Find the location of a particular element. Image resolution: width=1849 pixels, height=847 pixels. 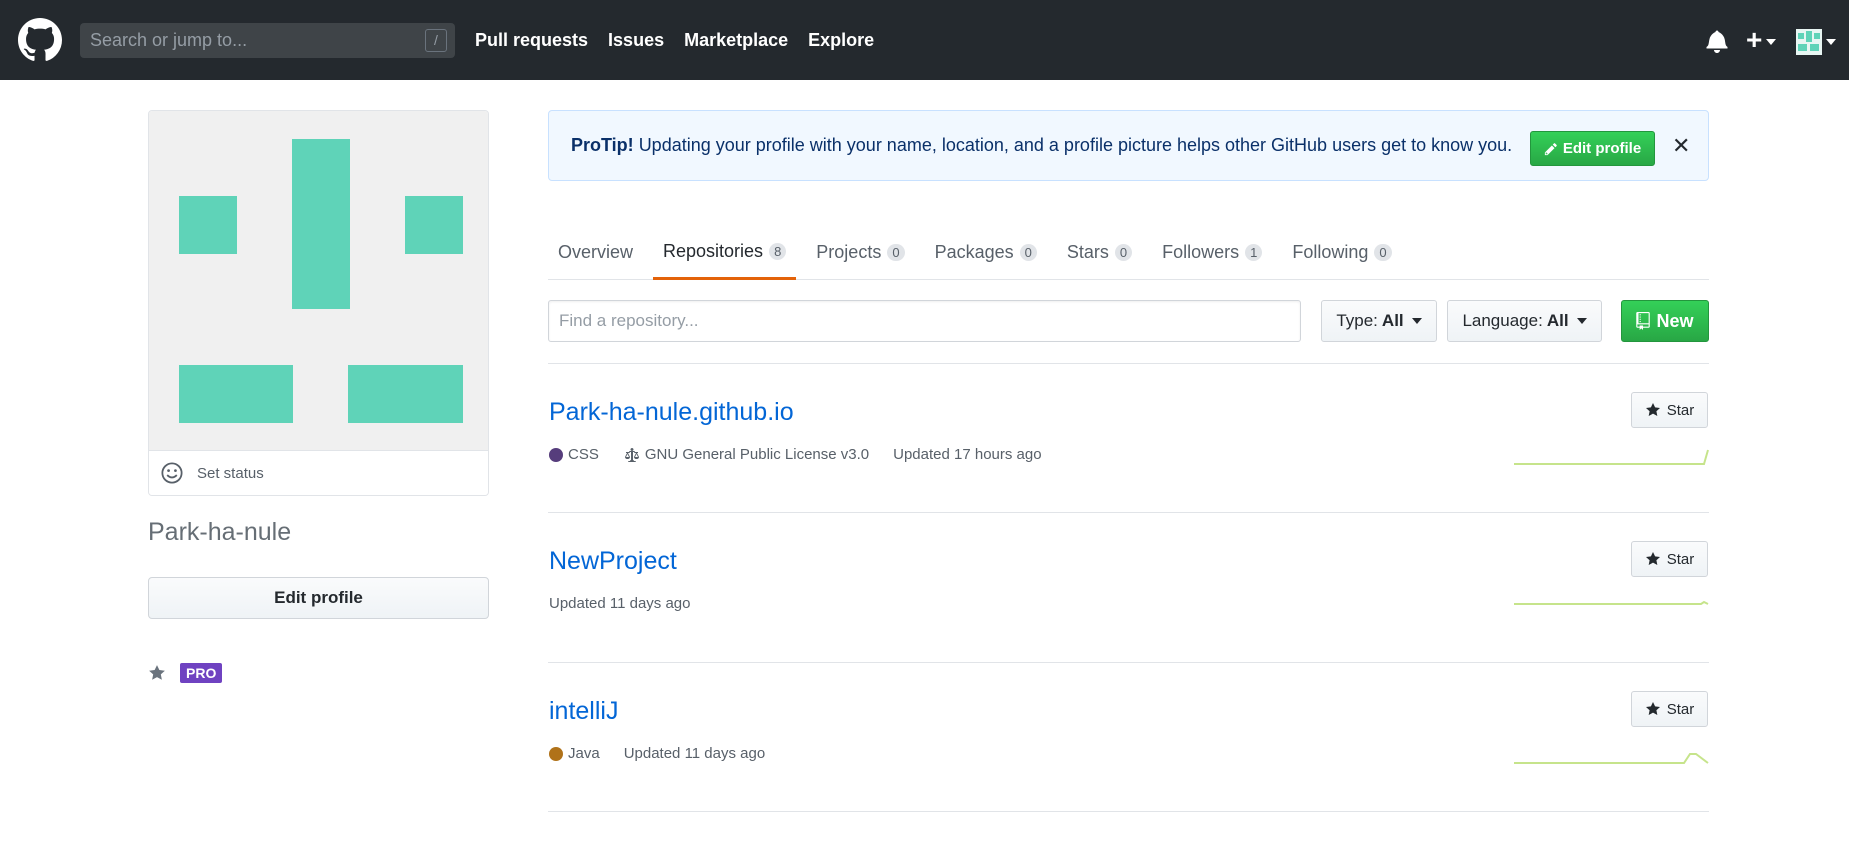

tab-label: Following is located at coordinates (1330, 252).